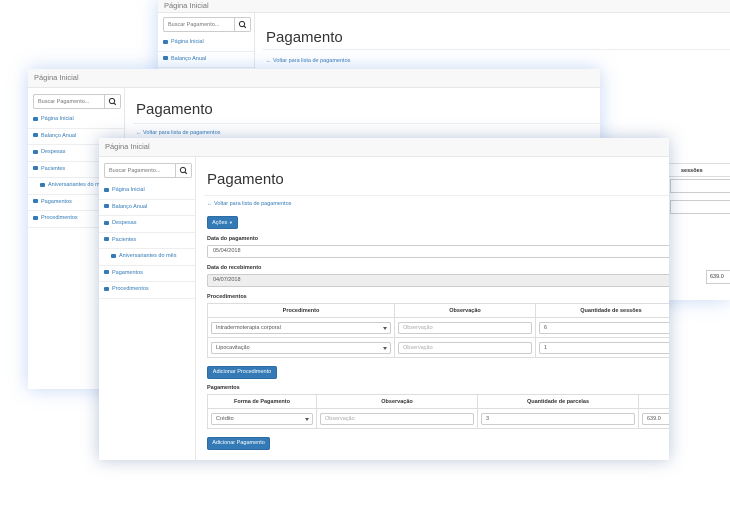  Describe the element at coordinates (653, 401) in the screenshot. I see `column-header` at that location.